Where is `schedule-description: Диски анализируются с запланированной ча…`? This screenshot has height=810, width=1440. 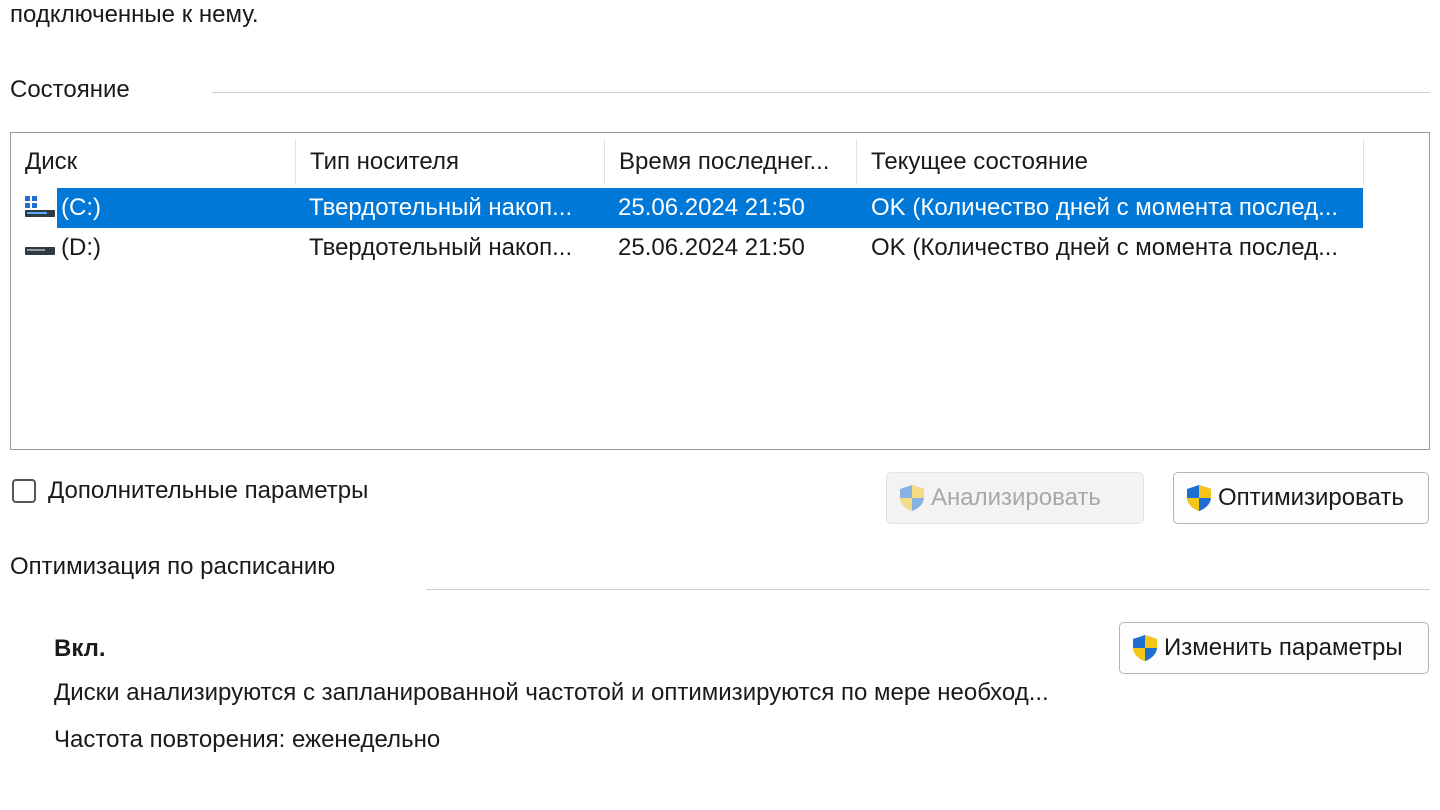
schedule-description: Диски анализируются с запланированной ча… is located at coordinates (551, 692).